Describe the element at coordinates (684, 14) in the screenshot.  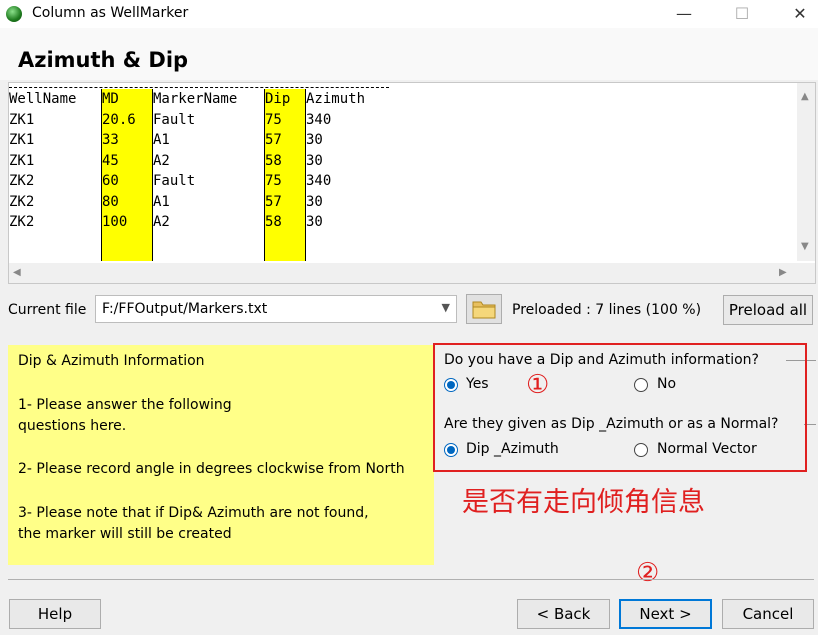
I see `minimize-button: —` at that location.